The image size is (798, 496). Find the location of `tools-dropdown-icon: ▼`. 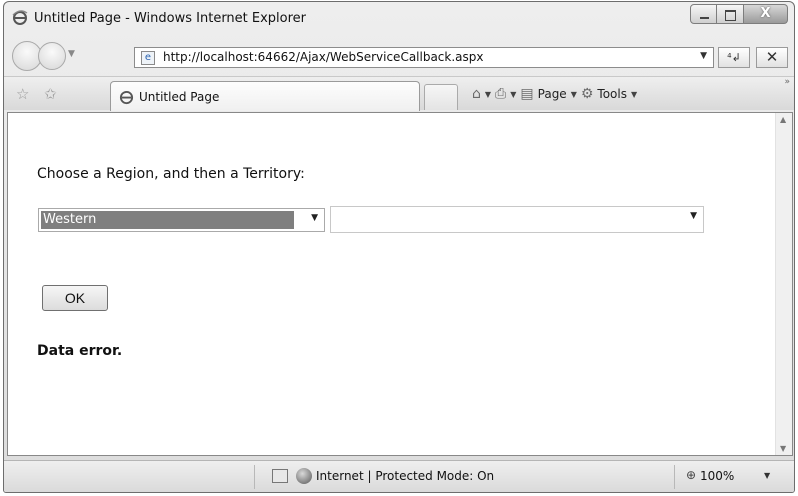

tools-dropdown-icon: ▼ is located at coordinates (634, 94).